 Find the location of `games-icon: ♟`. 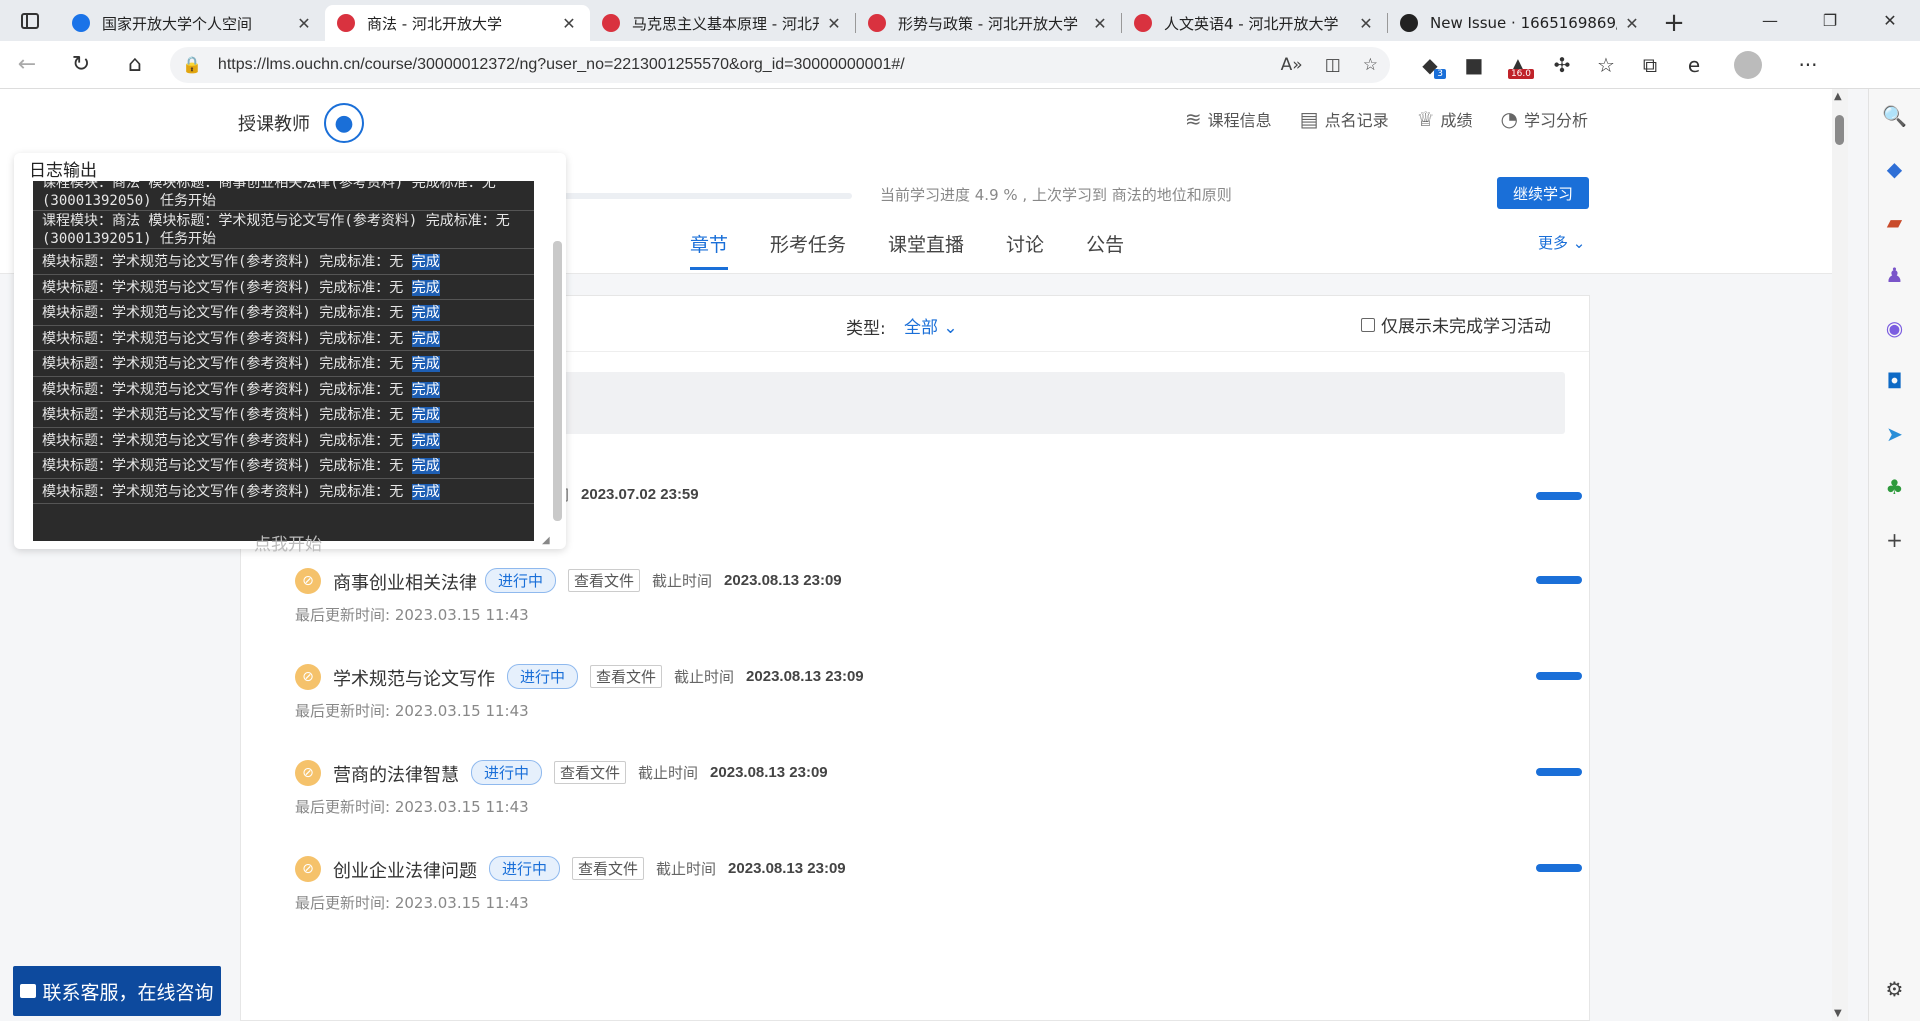

games-icon: ♟ is located at coordinates (1895, 274).